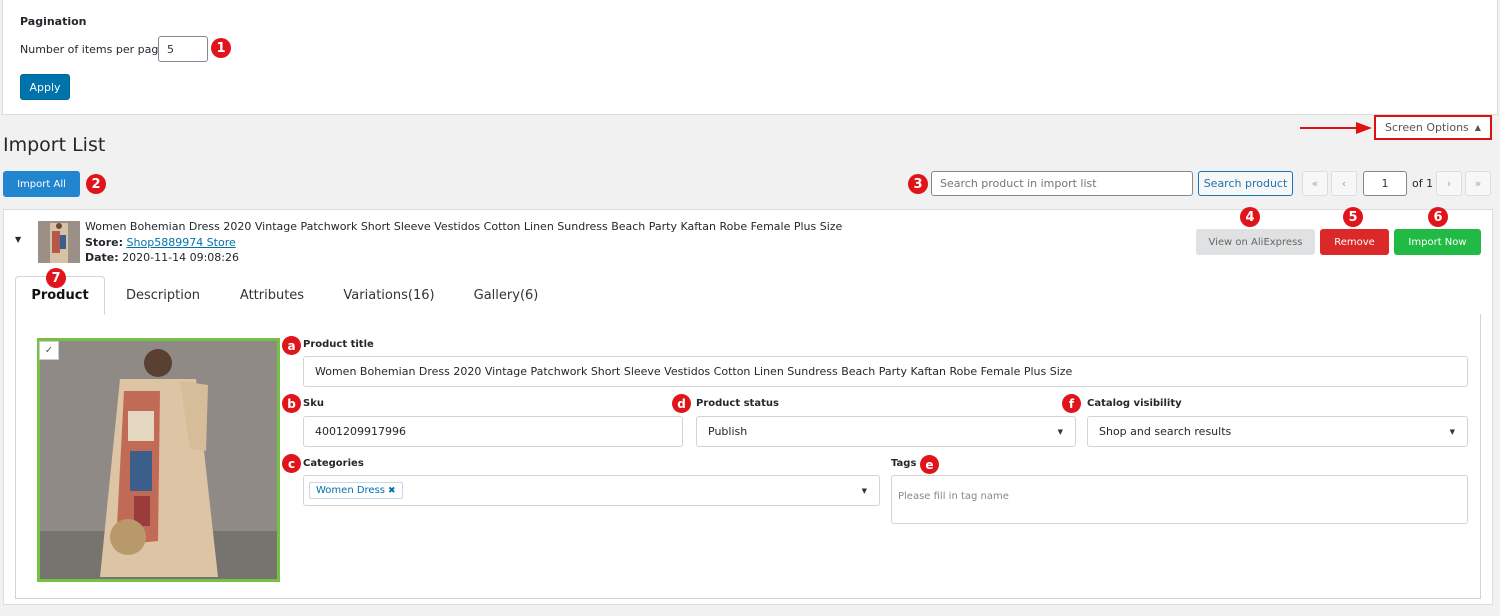 This screenshot has width=1500, height=616. I want to click on dress-photo-illustration, so click(158, 460).